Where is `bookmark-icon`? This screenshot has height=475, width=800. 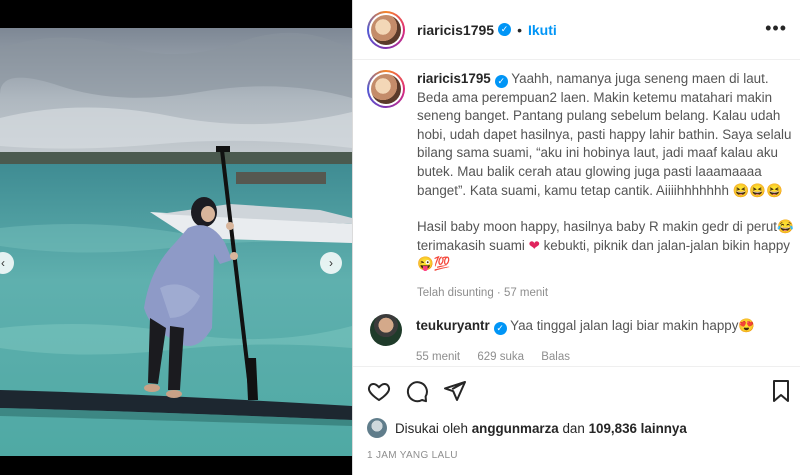 bookmark-icon is located at coordinates (781, 391).